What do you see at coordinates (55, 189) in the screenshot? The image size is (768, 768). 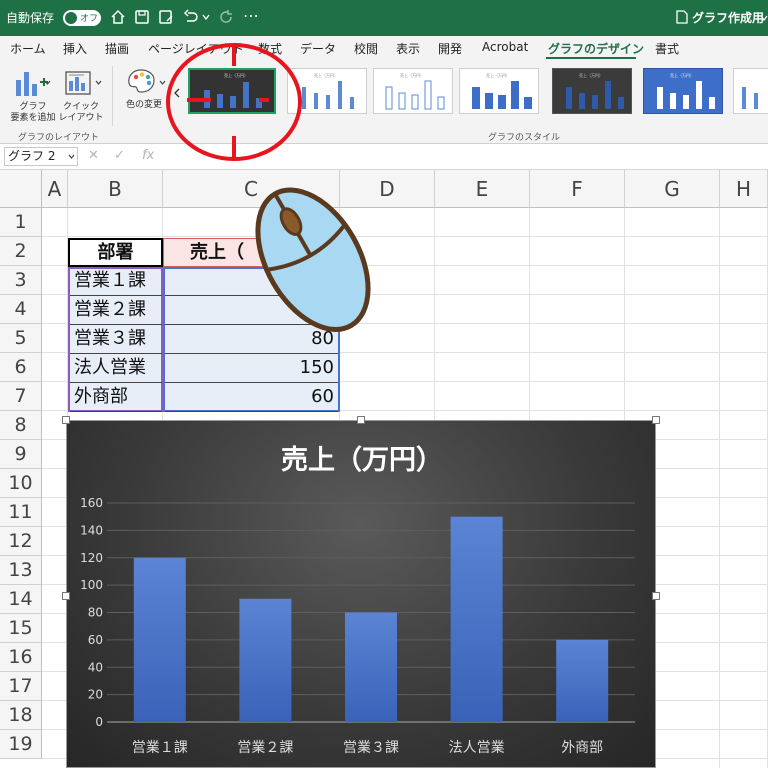 I see `column-header-a: A` at bounding box center [55, 189].